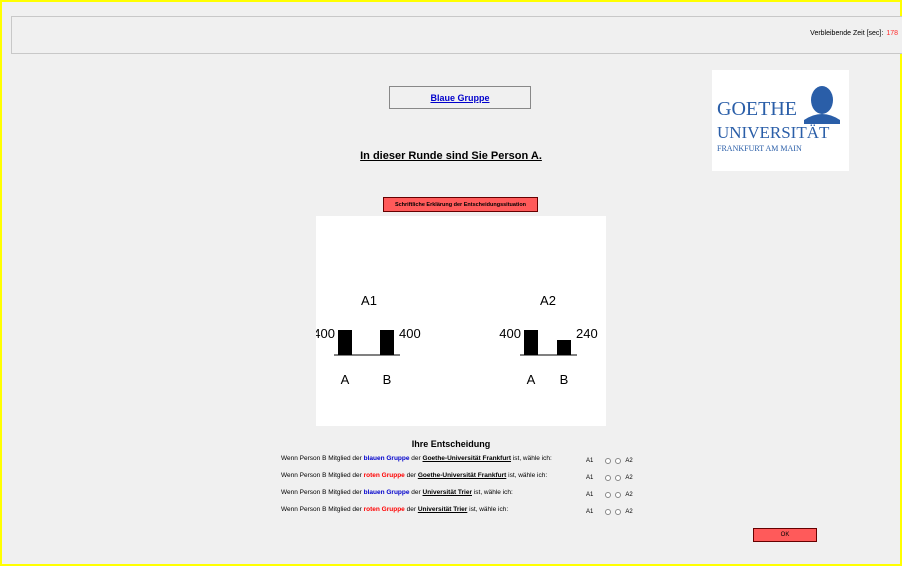 The height and width of the screenshot is (566, 902). Describe the element at coordinates (369, 300) in the screenshot. I see `option-title: A1` at that location.